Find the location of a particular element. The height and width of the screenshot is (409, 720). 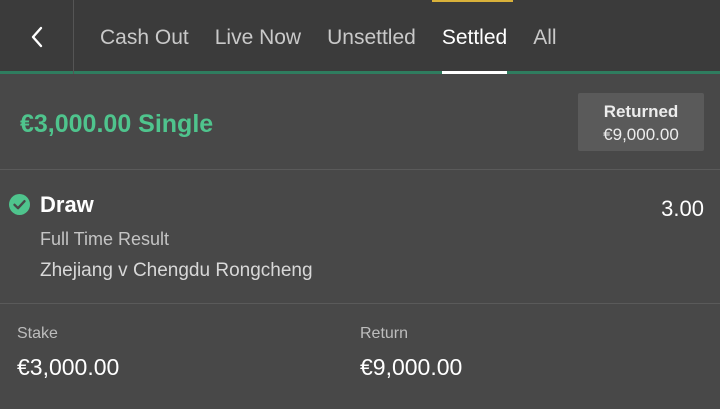

returned-amount: €9,000.00 is located at coordinates (641, 134).